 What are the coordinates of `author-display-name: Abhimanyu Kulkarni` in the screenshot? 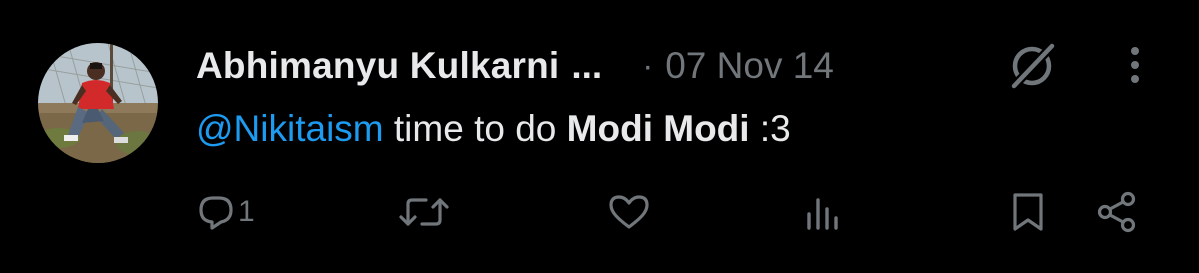 It's located at (377, 66).